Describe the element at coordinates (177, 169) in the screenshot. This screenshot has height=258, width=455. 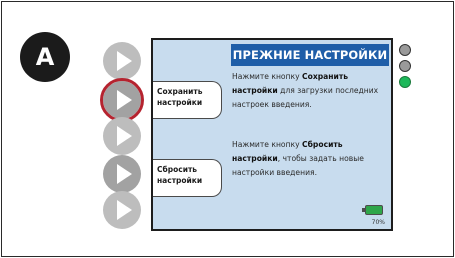
I see `soft-key-label: Сбросить` at that location.